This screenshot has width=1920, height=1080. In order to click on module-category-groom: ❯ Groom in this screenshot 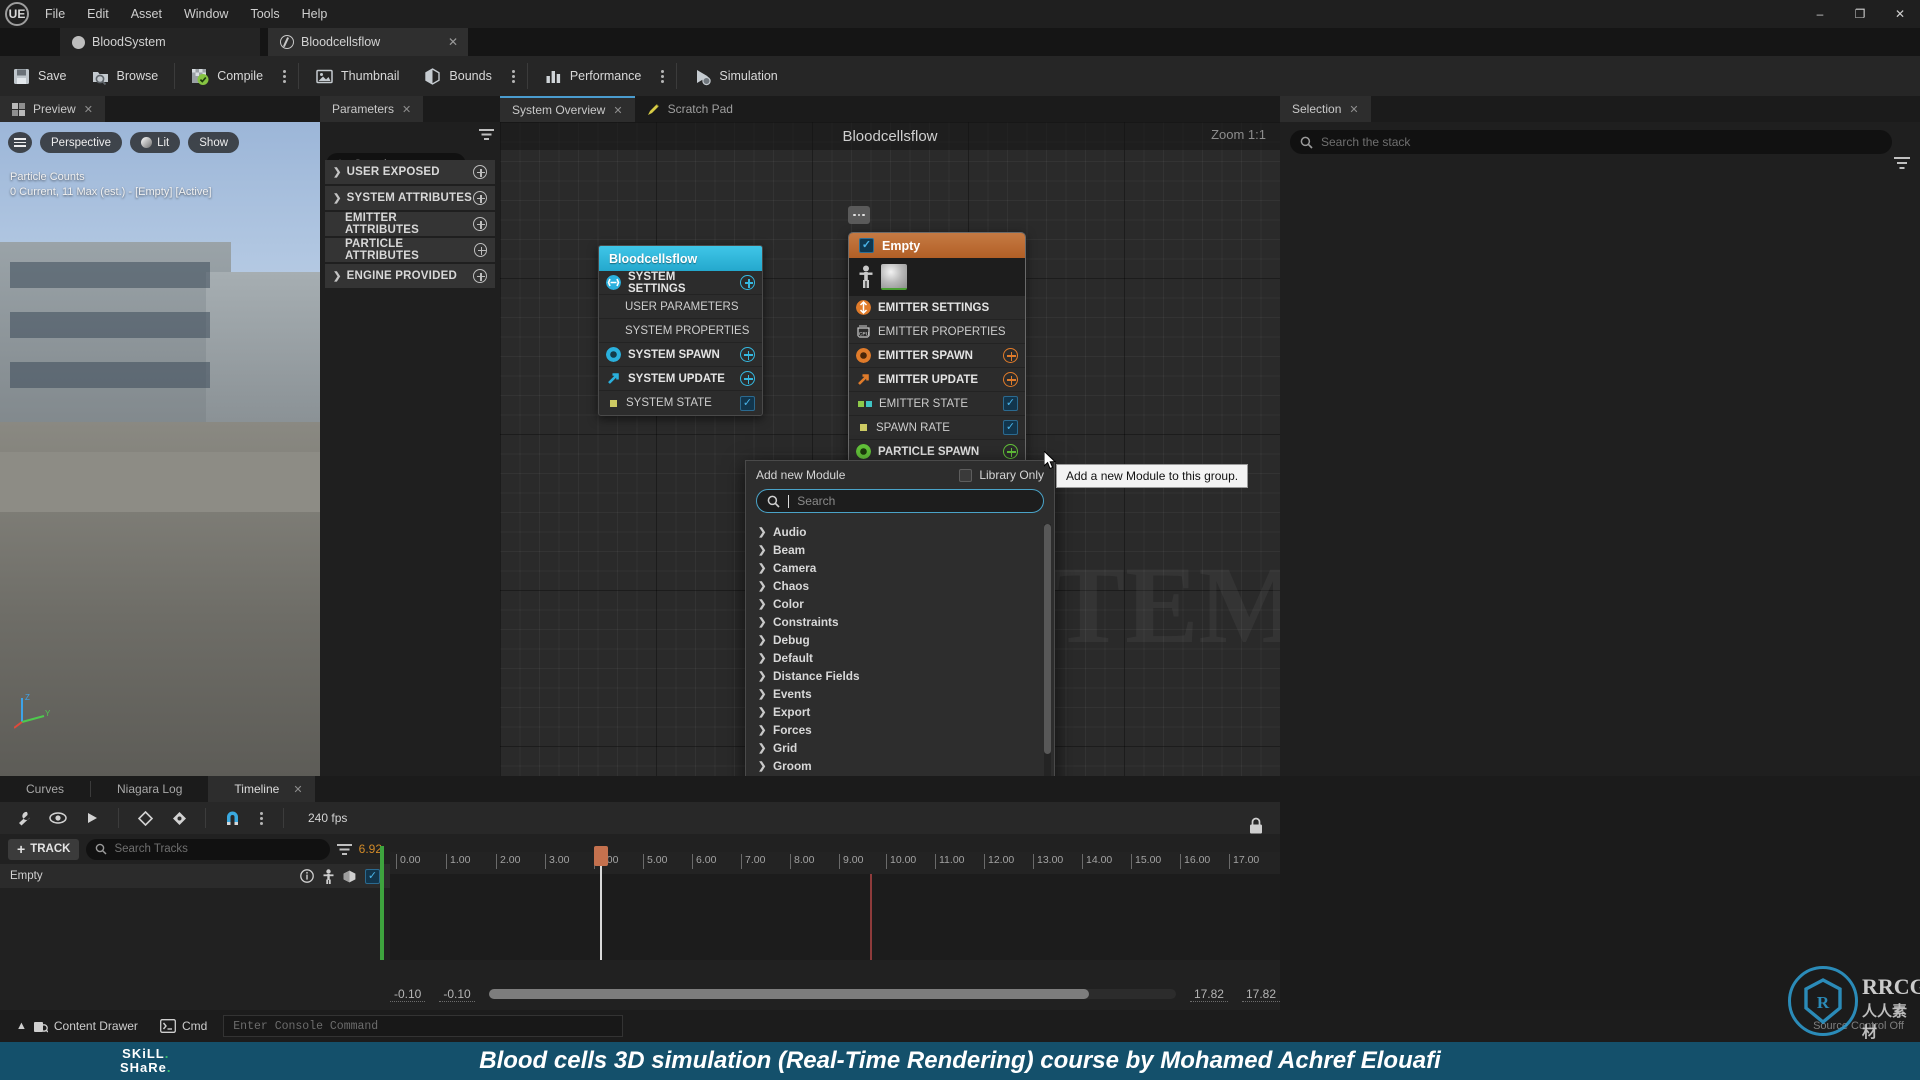, I will do `click(897, 766)`.